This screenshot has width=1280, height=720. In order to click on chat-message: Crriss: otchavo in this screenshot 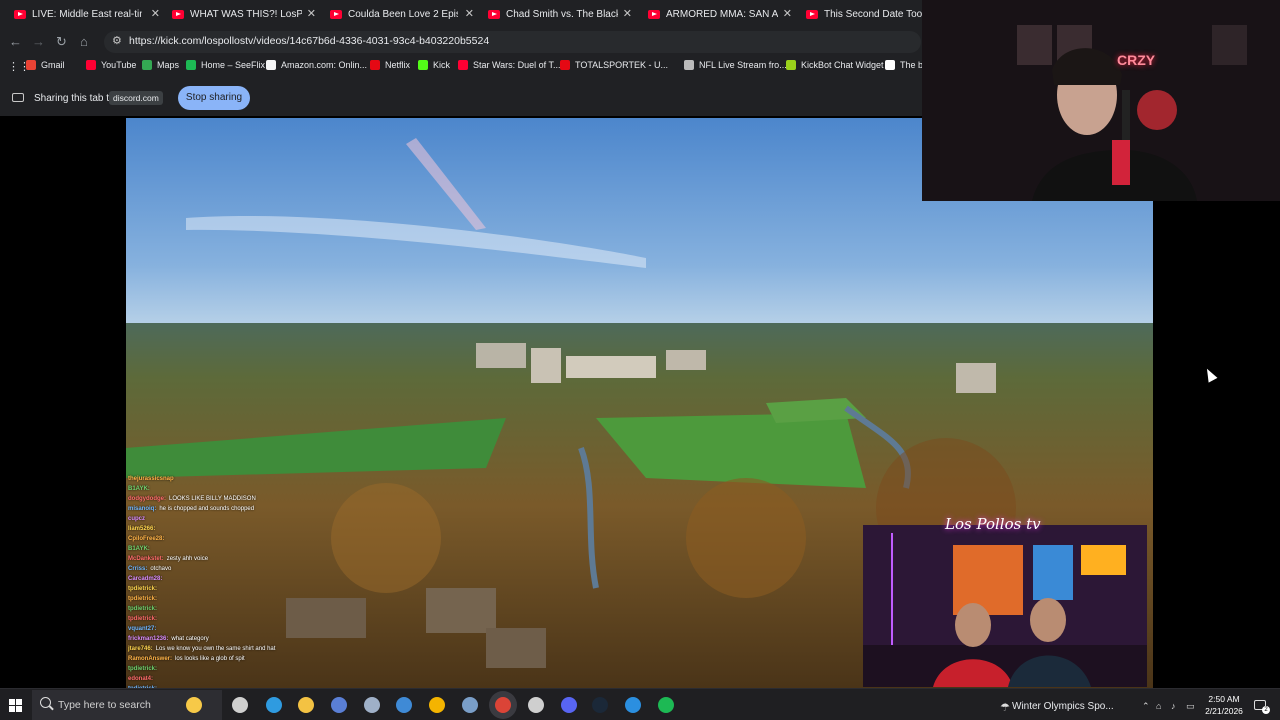, I will do `click(278, 569)`.